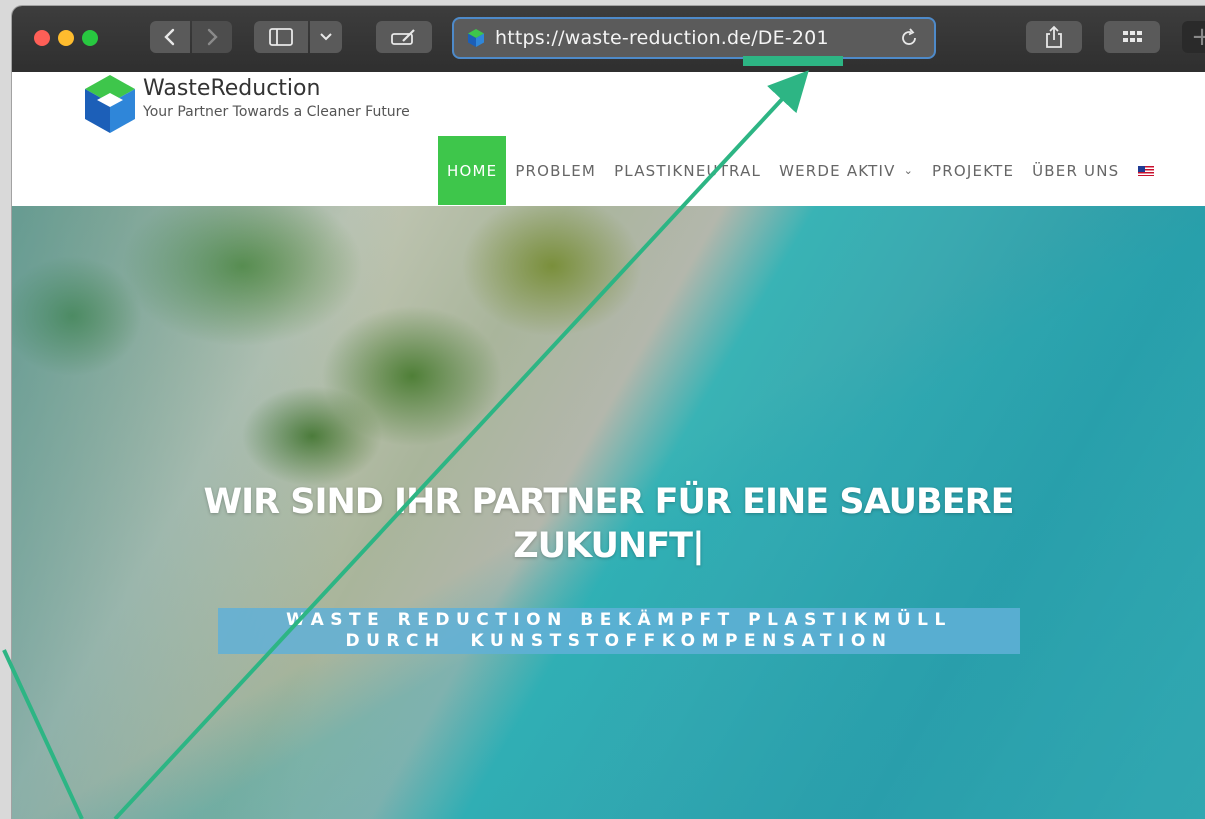  I want to click on nav-werde-aktiv: WERDE AKTIV ⌄, so click(846, 170).